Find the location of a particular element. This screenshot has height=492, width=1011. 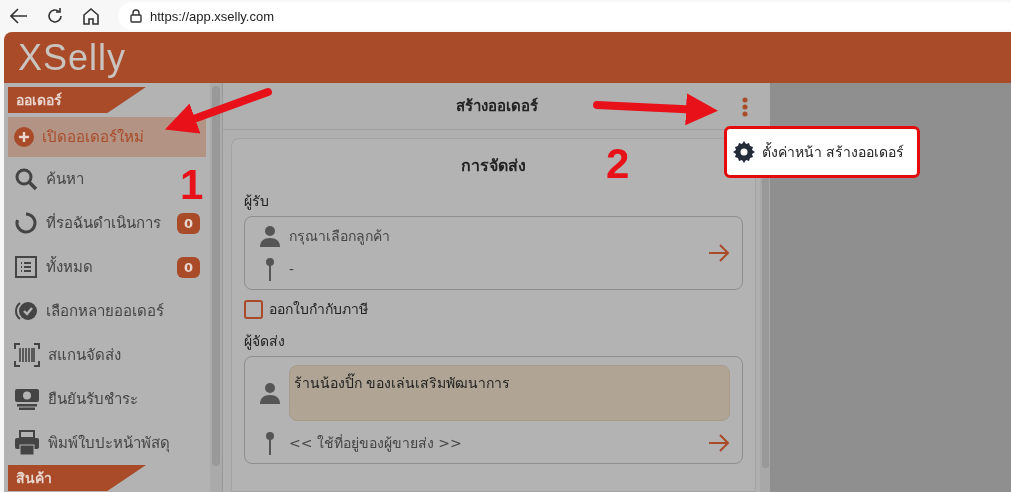

sidebar-item: สแกนจัดส่ง is located at coordinates (67, 355).